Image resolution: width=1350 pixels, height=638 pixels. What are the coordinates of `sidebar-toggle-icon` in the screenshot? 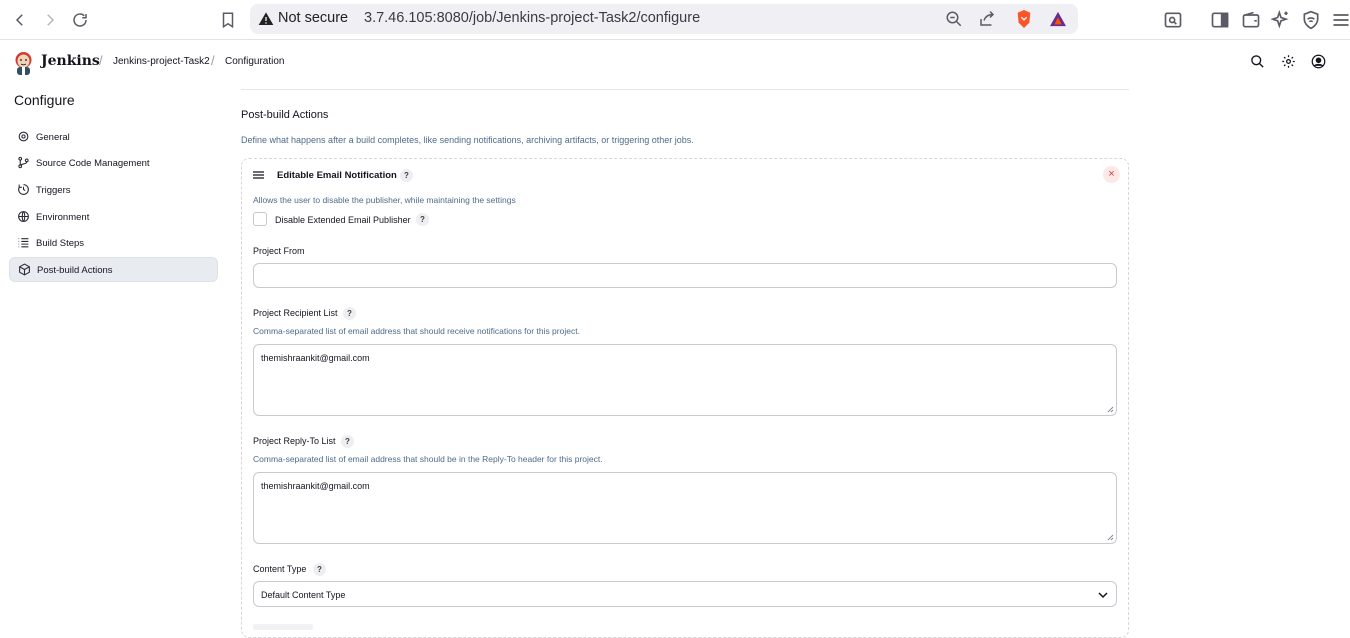 It's located at (1220, 20).